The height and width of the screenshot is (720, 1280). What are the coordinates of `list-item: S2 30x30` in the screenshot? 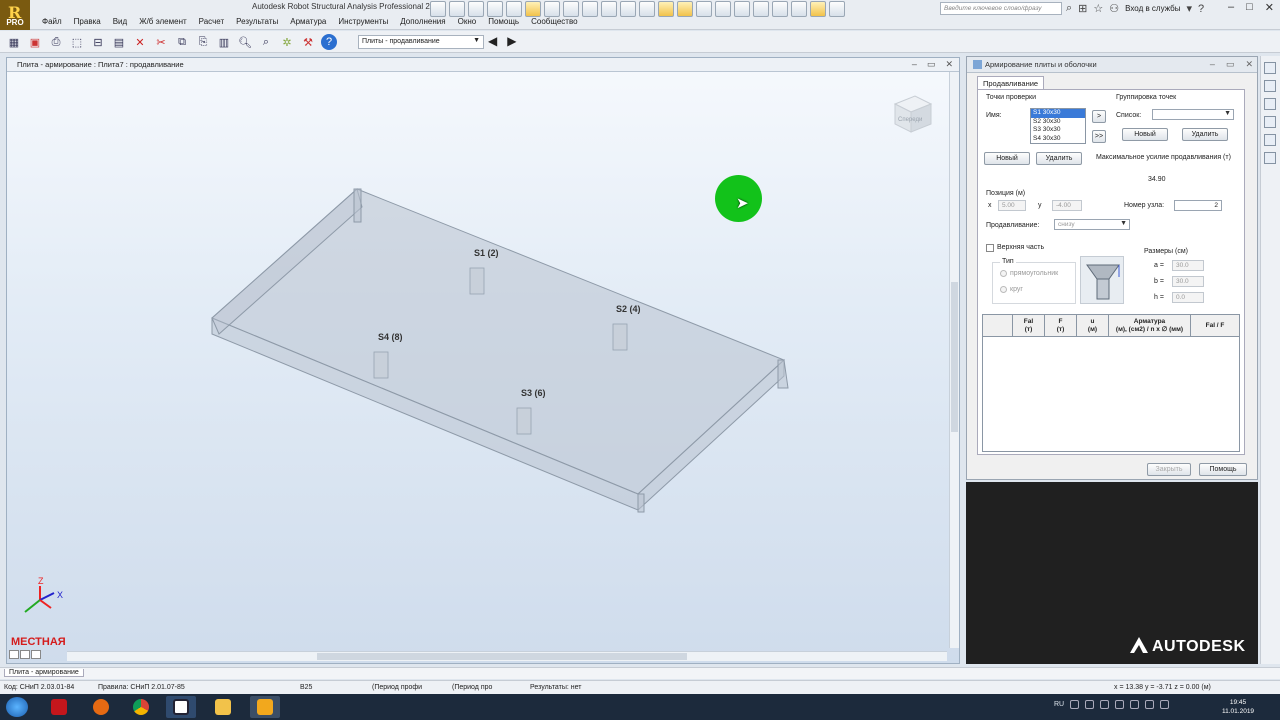 It's located at (1058, 122).